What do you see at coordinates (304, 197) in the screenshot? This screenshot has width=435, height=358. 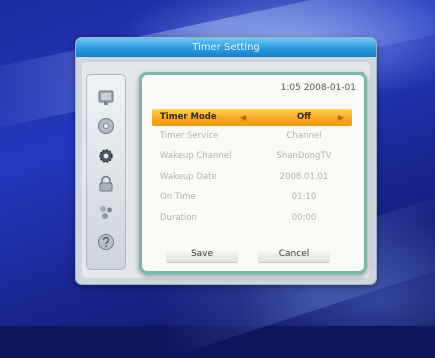 I see `row-value: 01:10` at bounding box center [304, 197].